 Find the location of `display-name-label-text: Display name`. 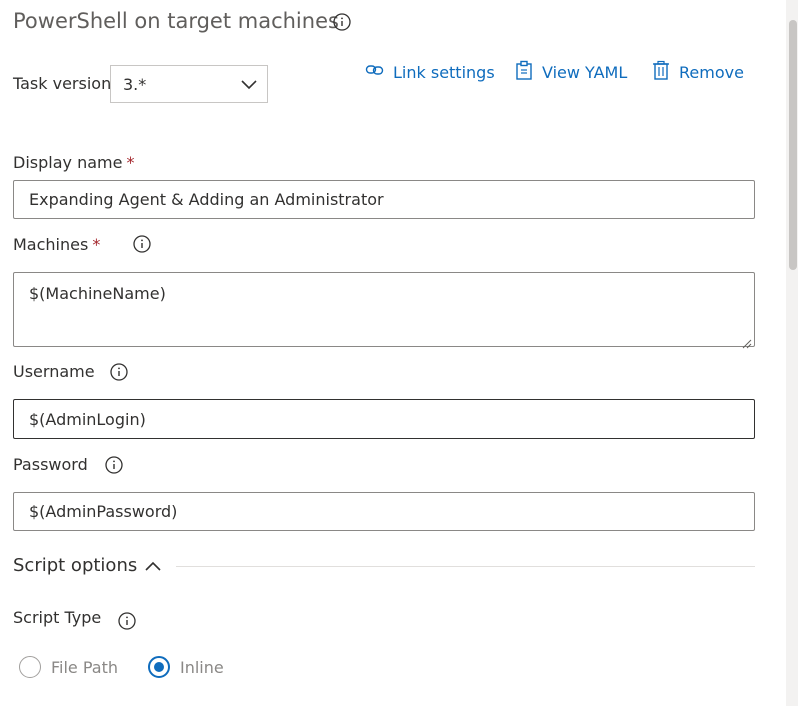

display-name-label-text: Display name is located at coordinates (68, 162).